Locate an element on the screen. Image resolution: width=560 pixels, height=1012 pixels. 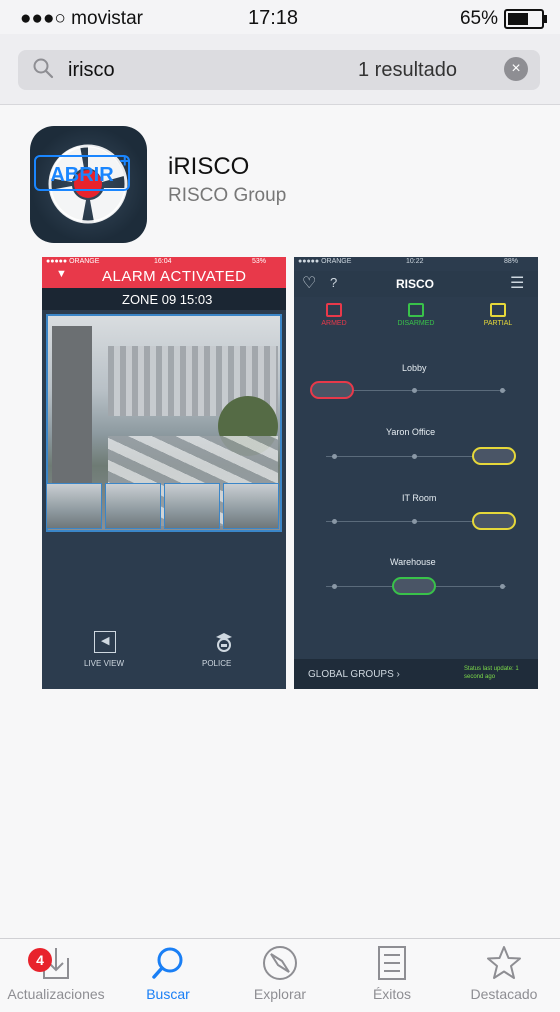
status-update-text: Status last update: 1 second ago is located at coordinates (491, 673).